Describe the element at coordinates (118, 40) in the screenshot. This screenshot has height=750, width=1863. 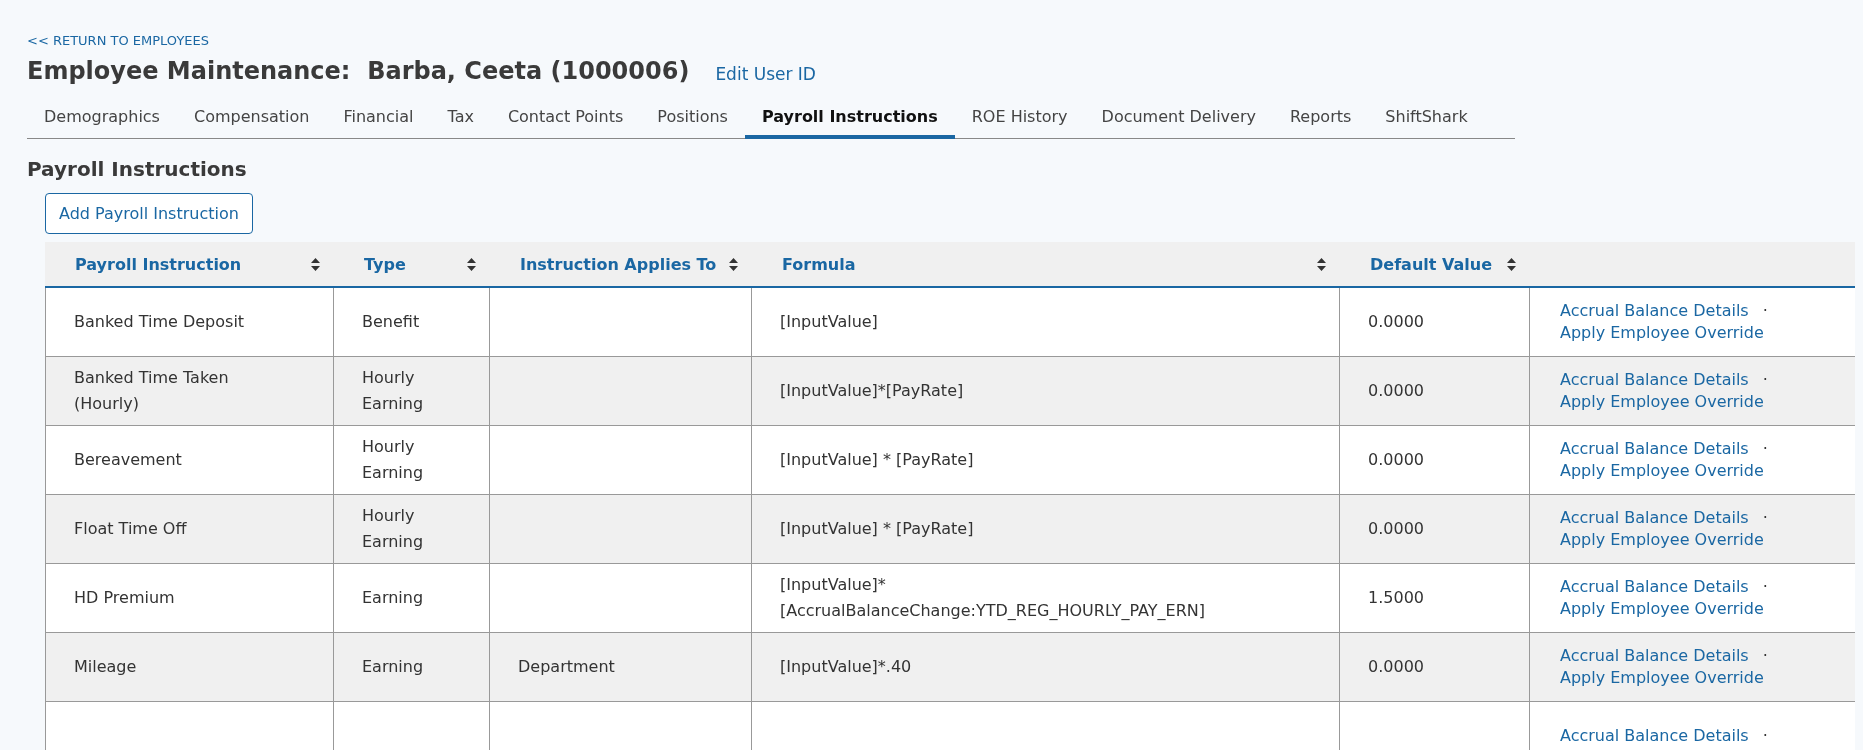
I see `return-link: << RETURN TO EMPLOYEES` at that location.